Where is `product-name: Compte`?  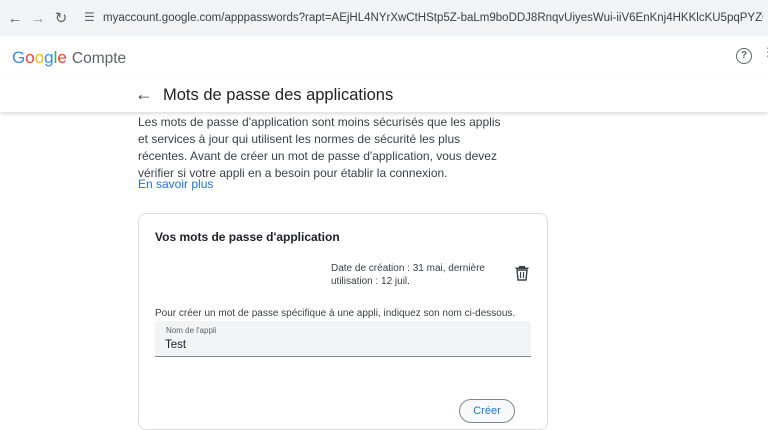
product-name: Compte is located at coordinates (99, 58).